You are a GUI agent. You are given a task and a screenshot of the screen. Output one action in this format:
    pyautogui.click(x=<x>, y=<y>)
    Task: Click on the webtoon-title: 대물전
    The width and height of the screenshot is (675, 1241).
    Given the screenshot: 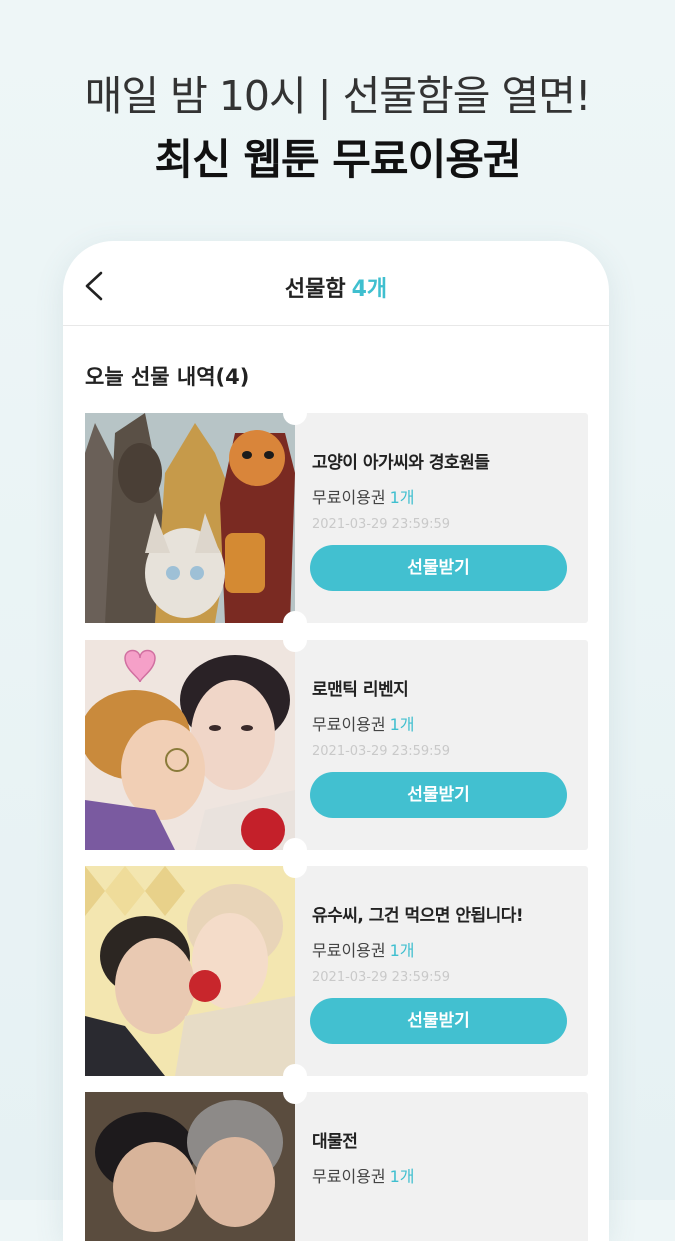 What is the action you would take?
    pyautogui.click(x=335, y=1142)
    